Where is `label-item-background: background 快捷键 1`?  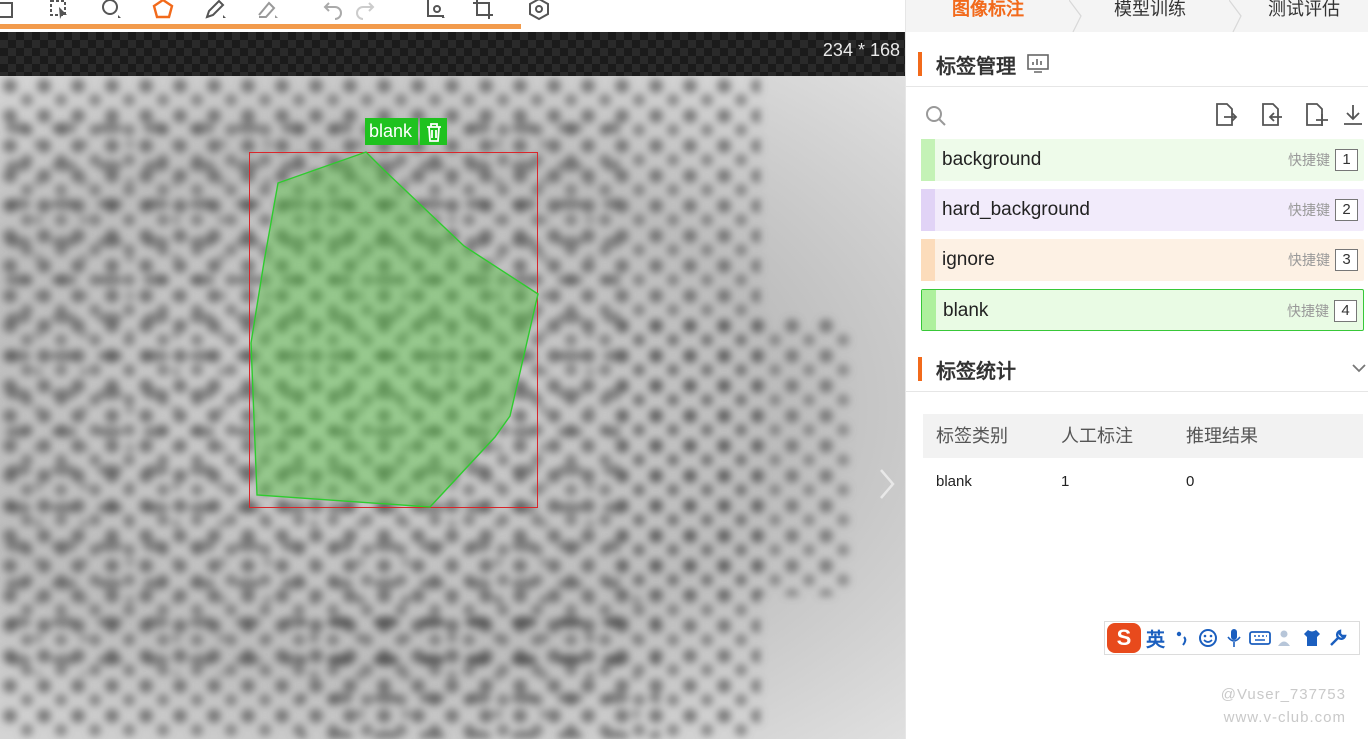
label-item-background: background 快捷键 1 is located at coordinates (1142, 160).